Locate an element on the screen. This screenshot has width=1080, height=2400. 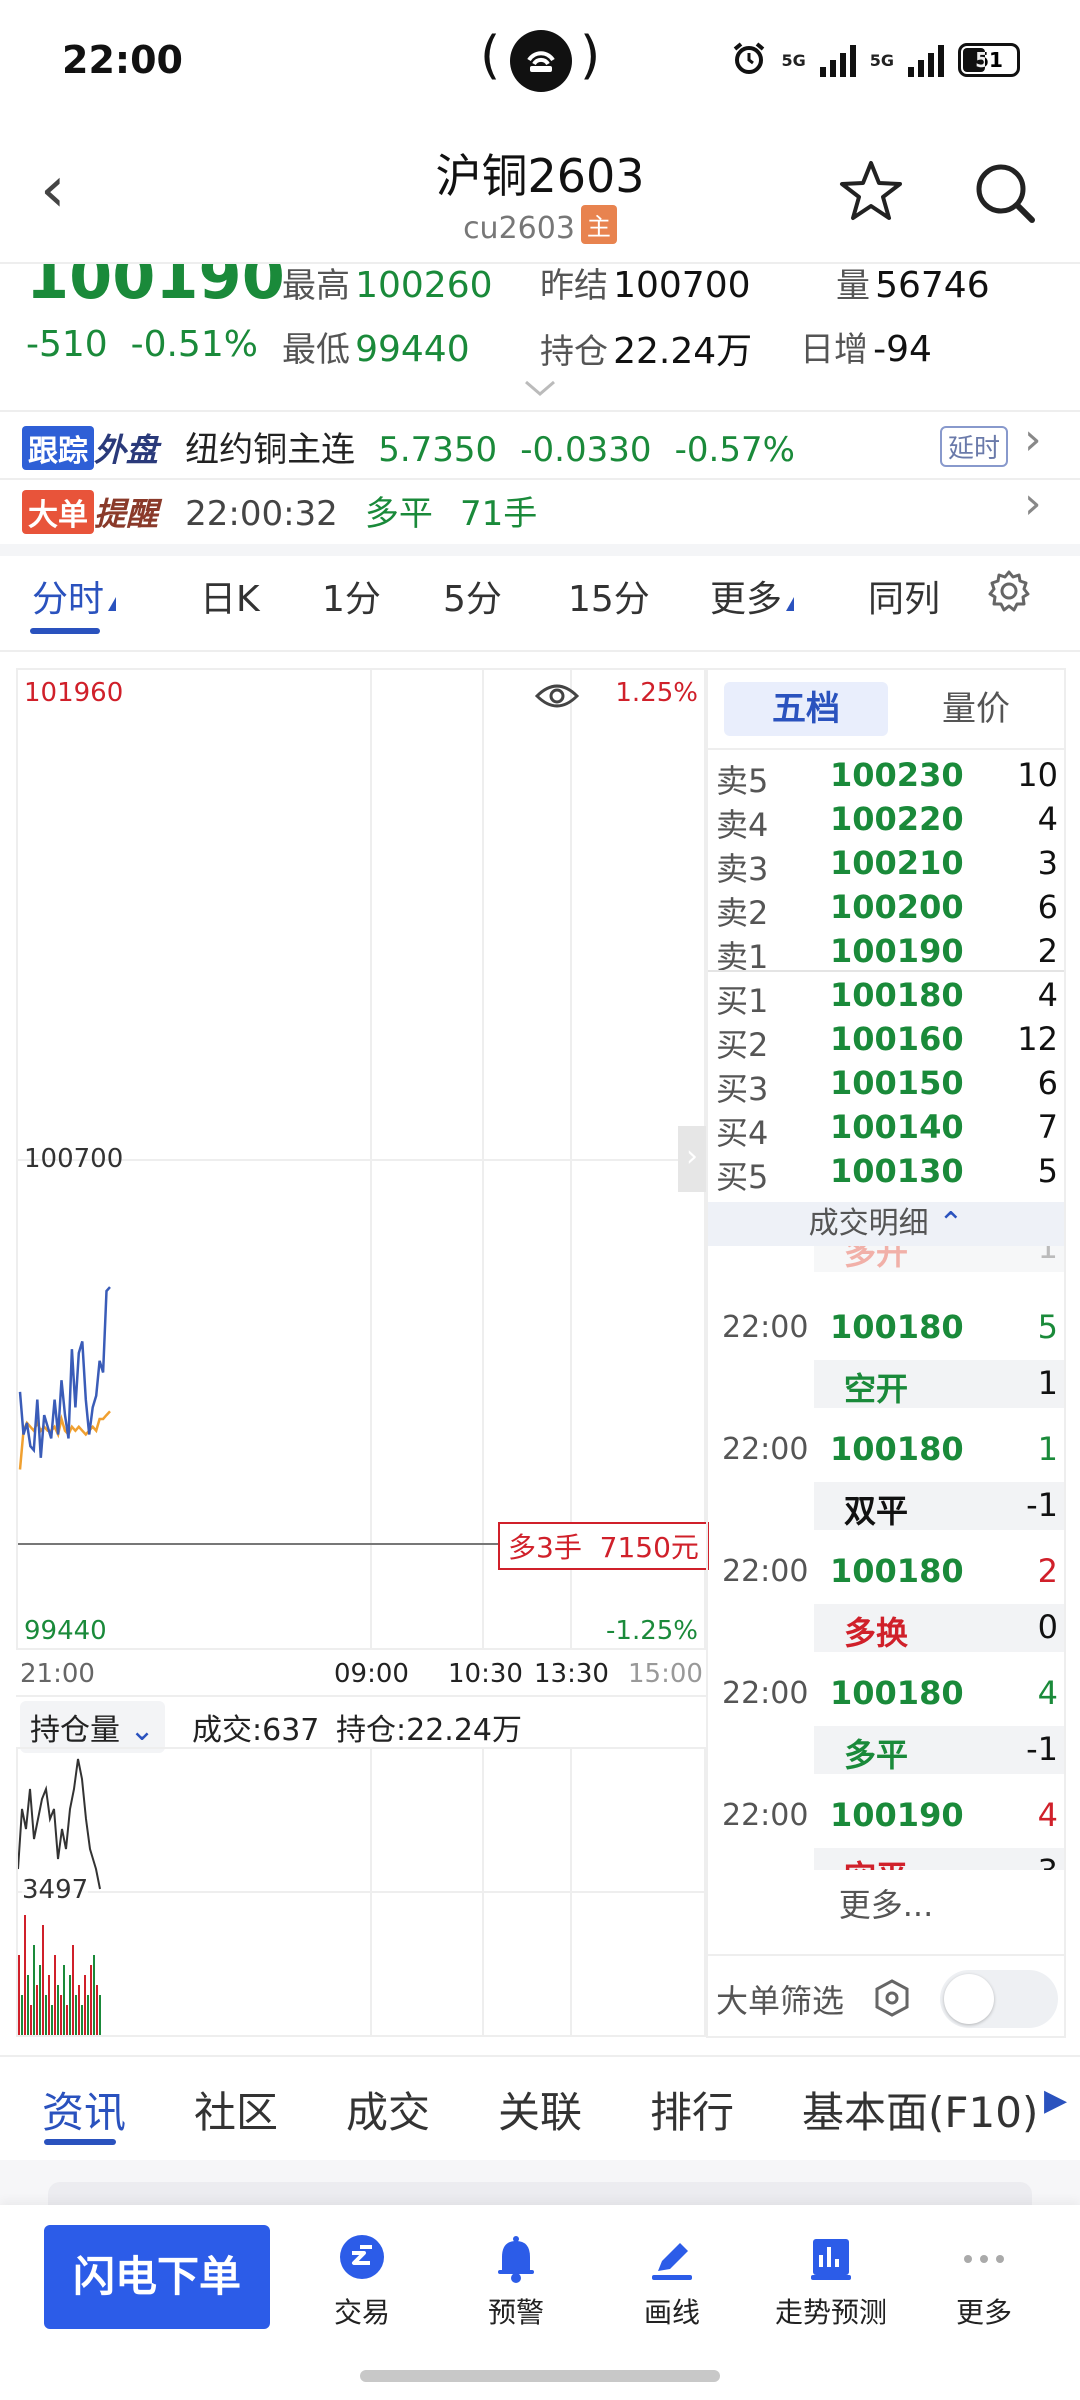
chart-period-tabs: 分时 日K 1分 5分 15分 更多 同列 is located at coordinates (540, 601).